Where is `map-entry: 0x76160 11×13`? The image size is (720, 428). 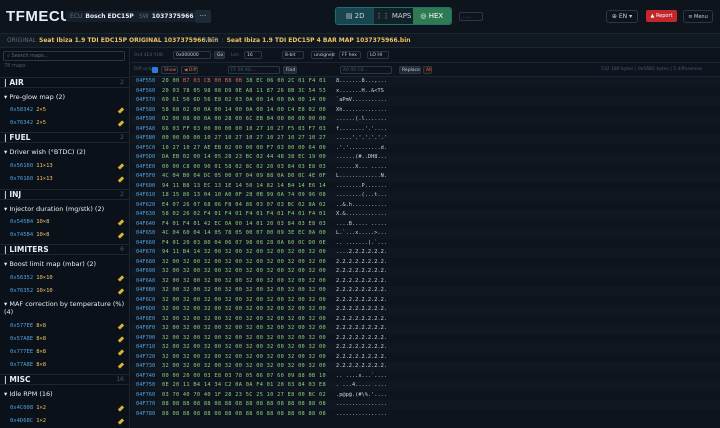
map-entry: 0x76160 11×13 is located at coordinates (31, 179).